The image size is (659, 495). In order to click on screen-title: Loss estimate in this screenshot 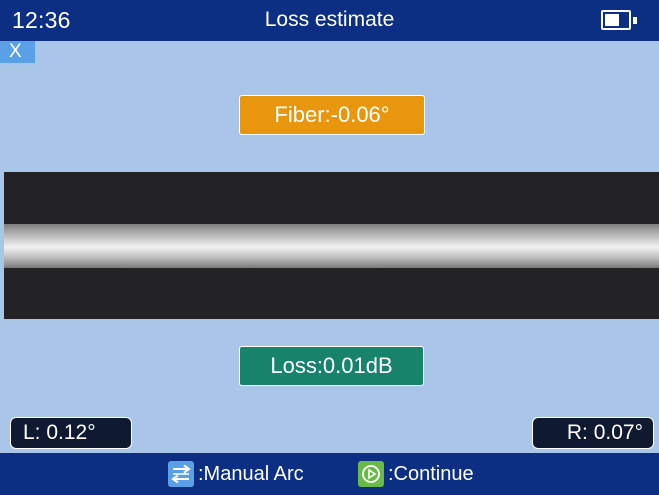, I will do `click(329, 19)`.